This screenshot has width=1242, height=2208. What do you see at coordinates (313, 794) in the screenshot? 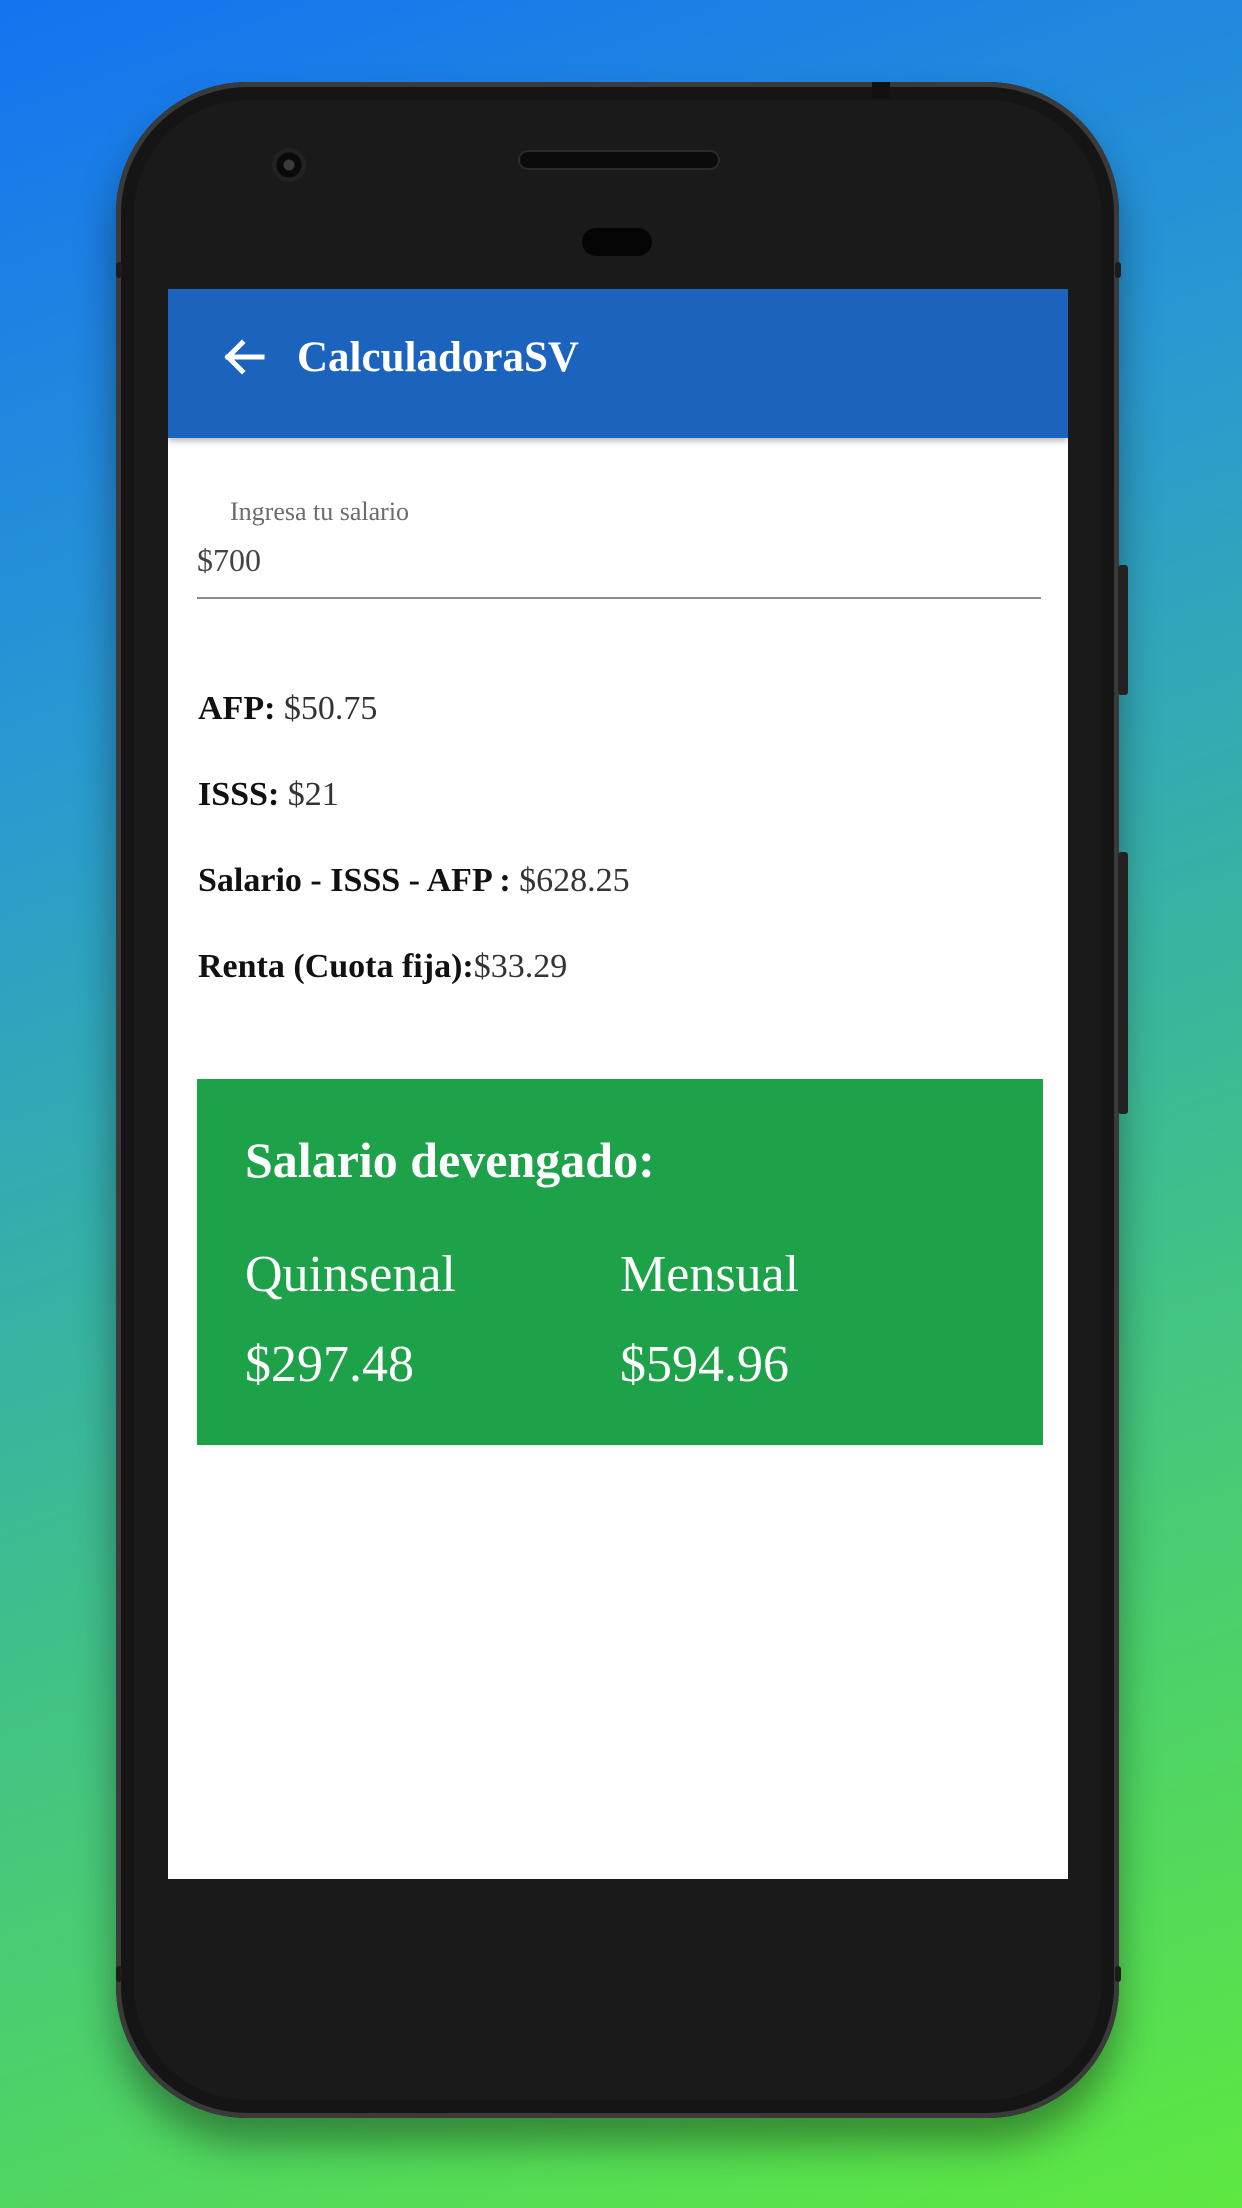
I see `isss-value: $21` at bounding box center [313, 794].